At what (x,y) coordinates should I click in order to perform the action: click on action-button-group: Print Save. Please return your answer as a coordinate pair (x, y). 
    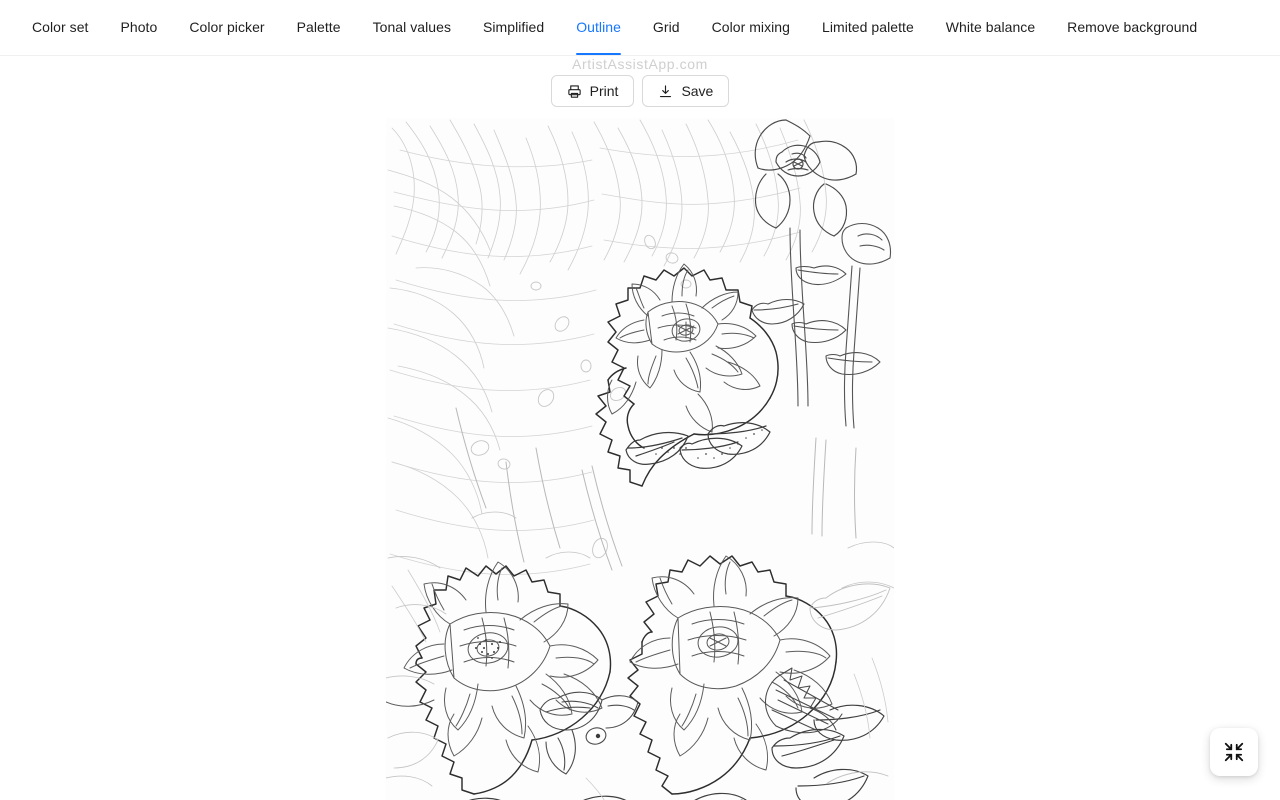
    Looking at the image, I should click on (640, 91).